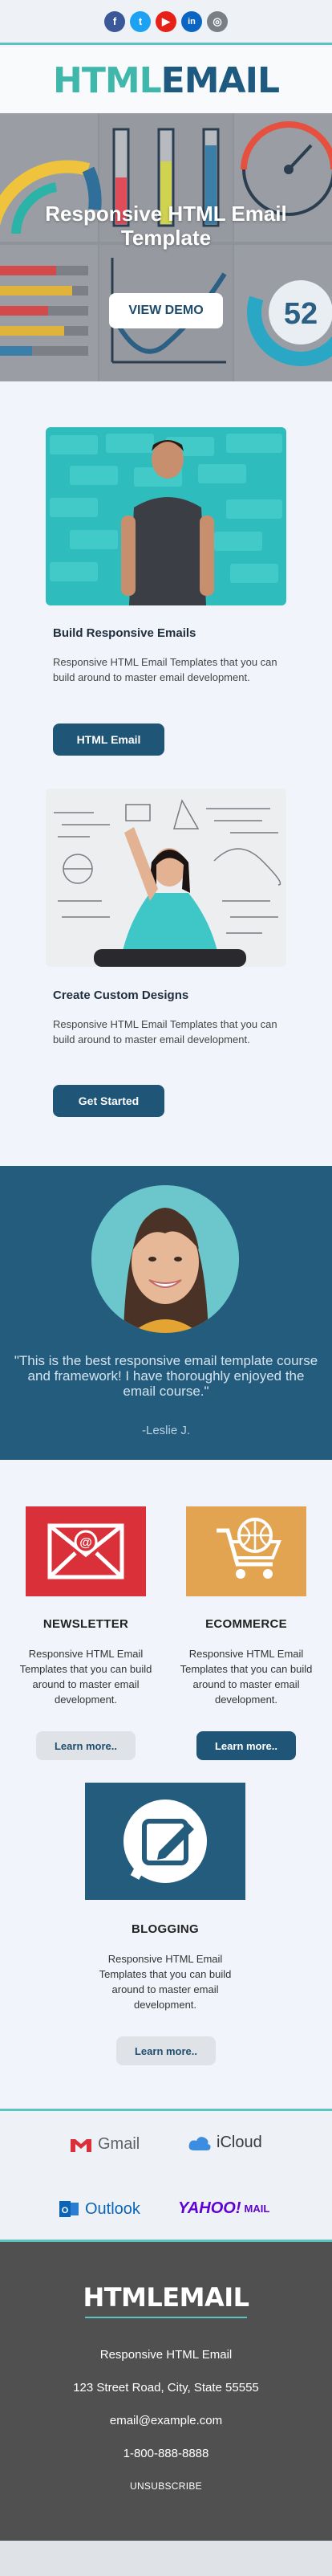 Image resolution: width=332 pixels, height=2576 pixels. Describe the element at coordinates (209, 2208) in the screenshot. I see `yahoo-label: YAHOO!` at that location.